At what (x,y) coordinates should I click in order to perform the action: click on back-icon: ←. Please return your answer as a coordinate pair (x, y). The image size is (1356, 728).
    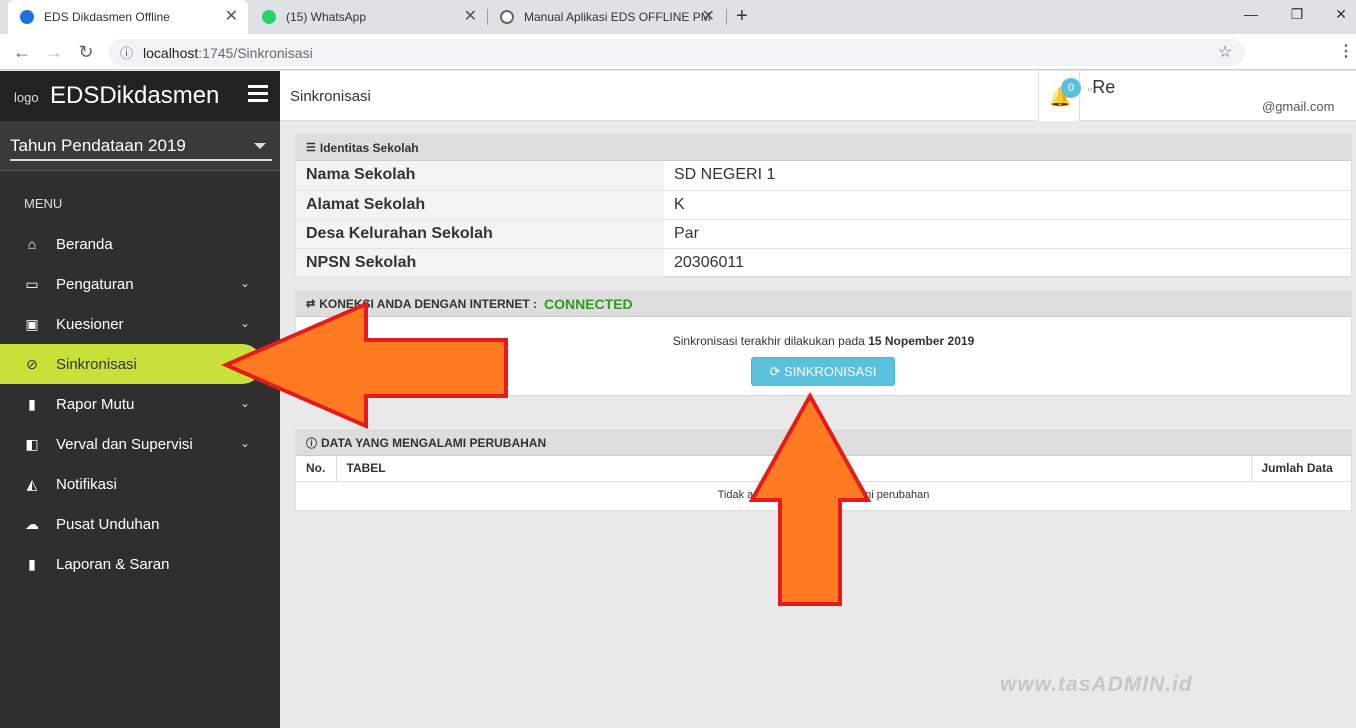
    Looking at the image, I should click on (22, 52).